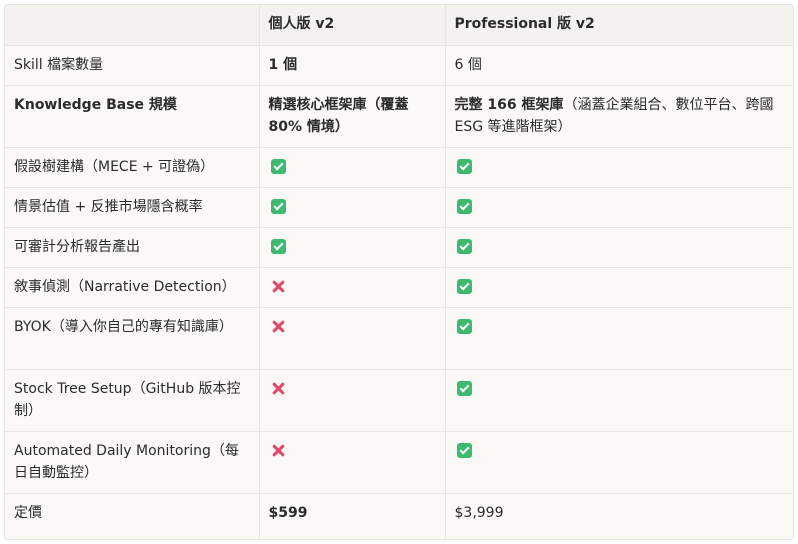 This screenshot has width=798, height=544. I want to click on header-professional: Professional 版 v2, so click(619, 25).